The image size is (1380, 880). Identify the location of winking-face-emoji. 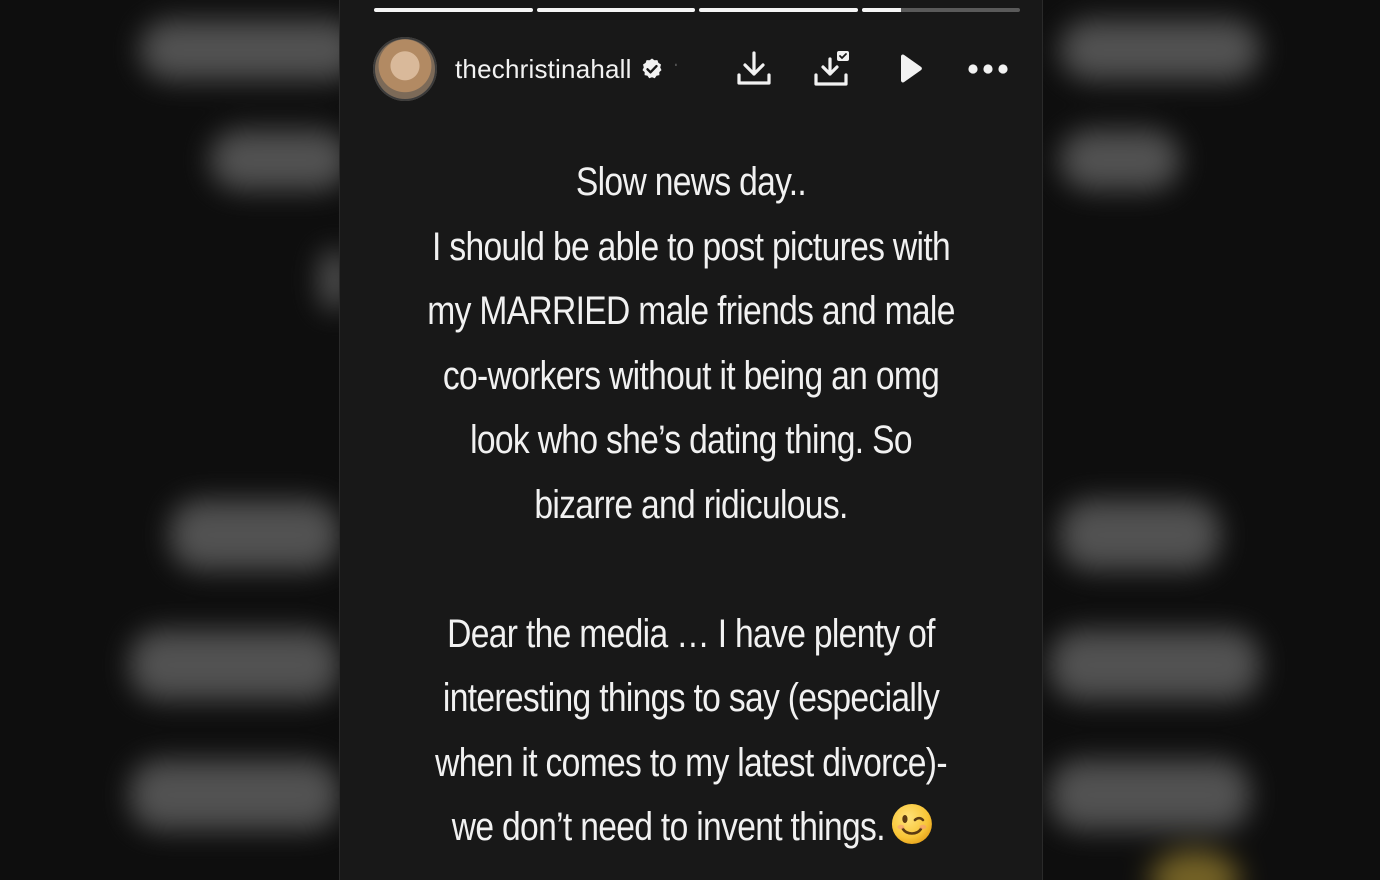
(912, 823).